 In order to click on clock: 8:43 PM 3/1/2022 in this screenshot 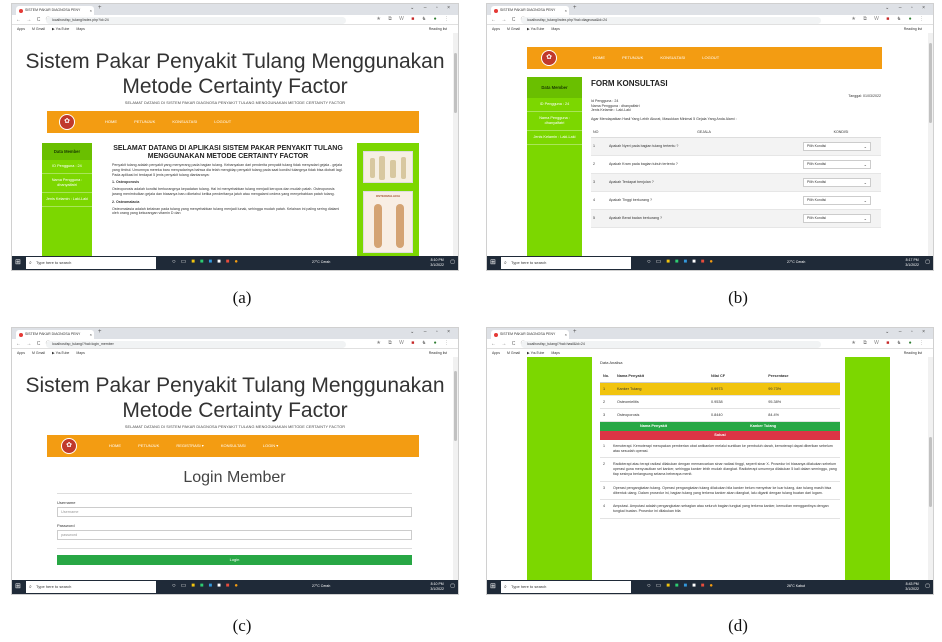, I will do `click(912, 587)`.